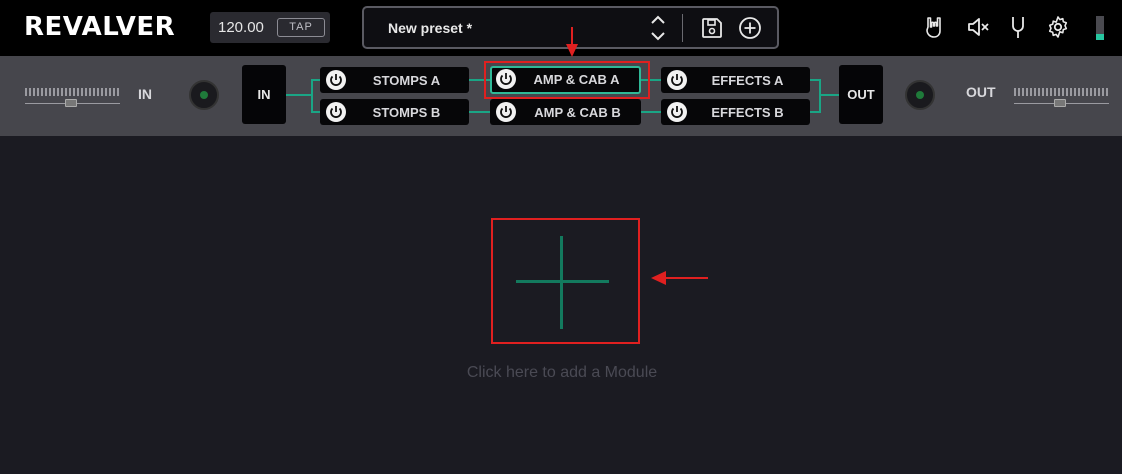 The image size is (1122, 474). I want to click on stomps-b-block: STOMPS B, so click(394, 112).